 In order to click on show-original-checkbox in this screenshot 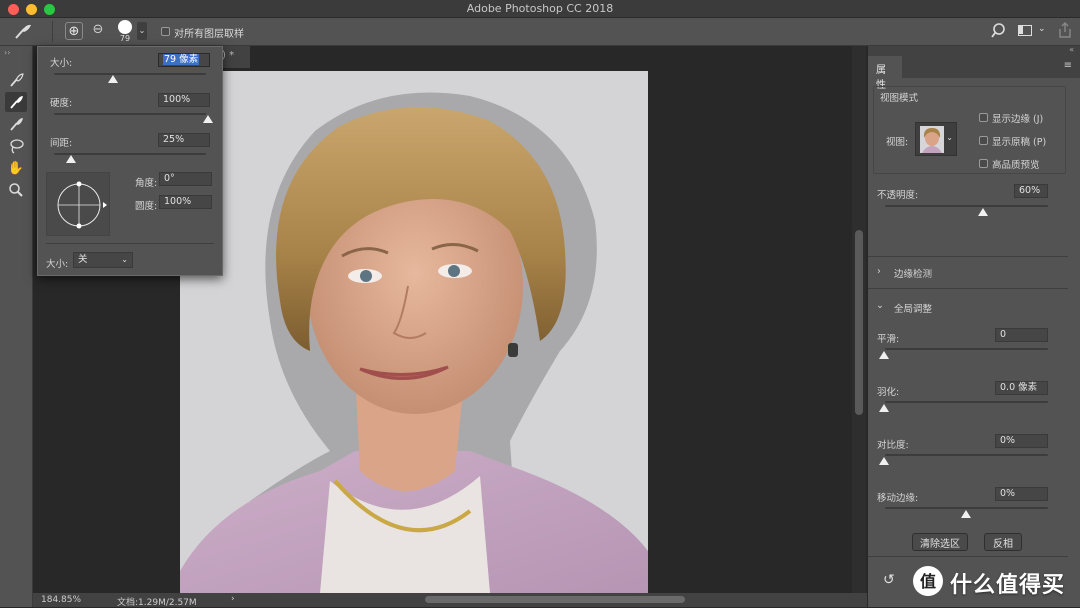, I will do `click(983, 140)`.